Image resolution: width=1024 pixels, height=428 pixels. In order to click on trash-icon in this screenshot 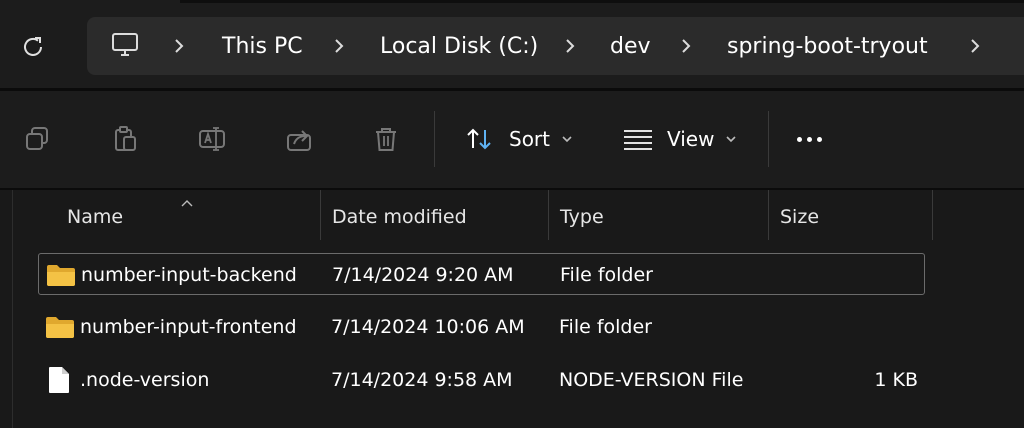, I will do `click(386, 139)`.